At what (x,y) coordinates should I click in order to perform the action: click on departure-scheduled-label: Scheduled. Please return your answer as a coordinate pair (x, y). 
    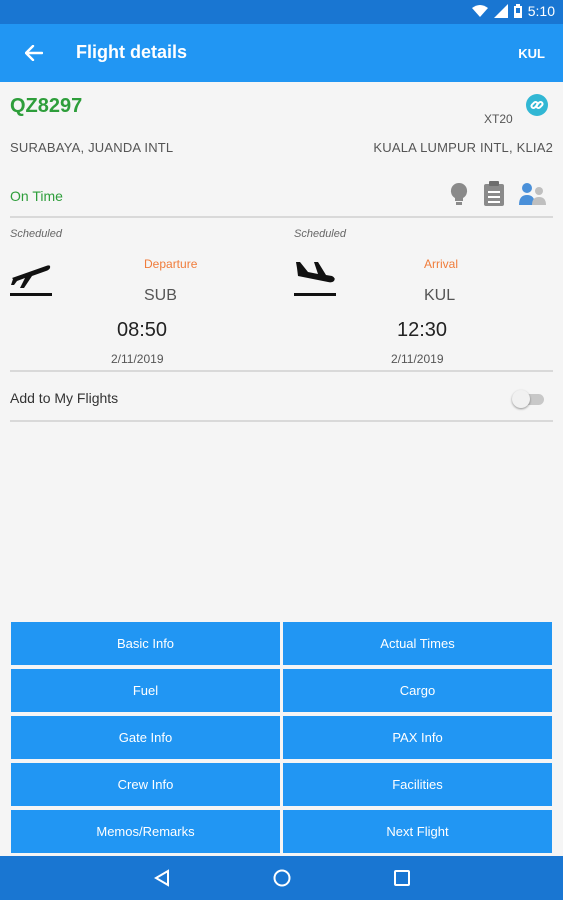
    Looking at the image, I should click on (36, 234).